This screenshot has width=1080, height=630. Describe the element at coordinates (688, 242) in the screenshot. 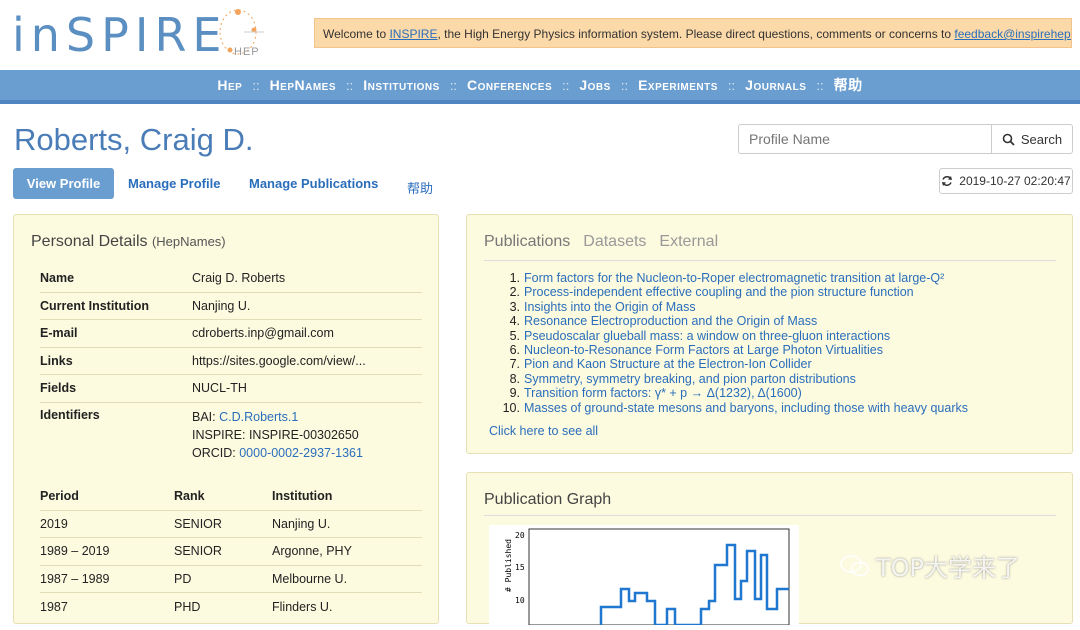

I see `tab-external: External` at that location.